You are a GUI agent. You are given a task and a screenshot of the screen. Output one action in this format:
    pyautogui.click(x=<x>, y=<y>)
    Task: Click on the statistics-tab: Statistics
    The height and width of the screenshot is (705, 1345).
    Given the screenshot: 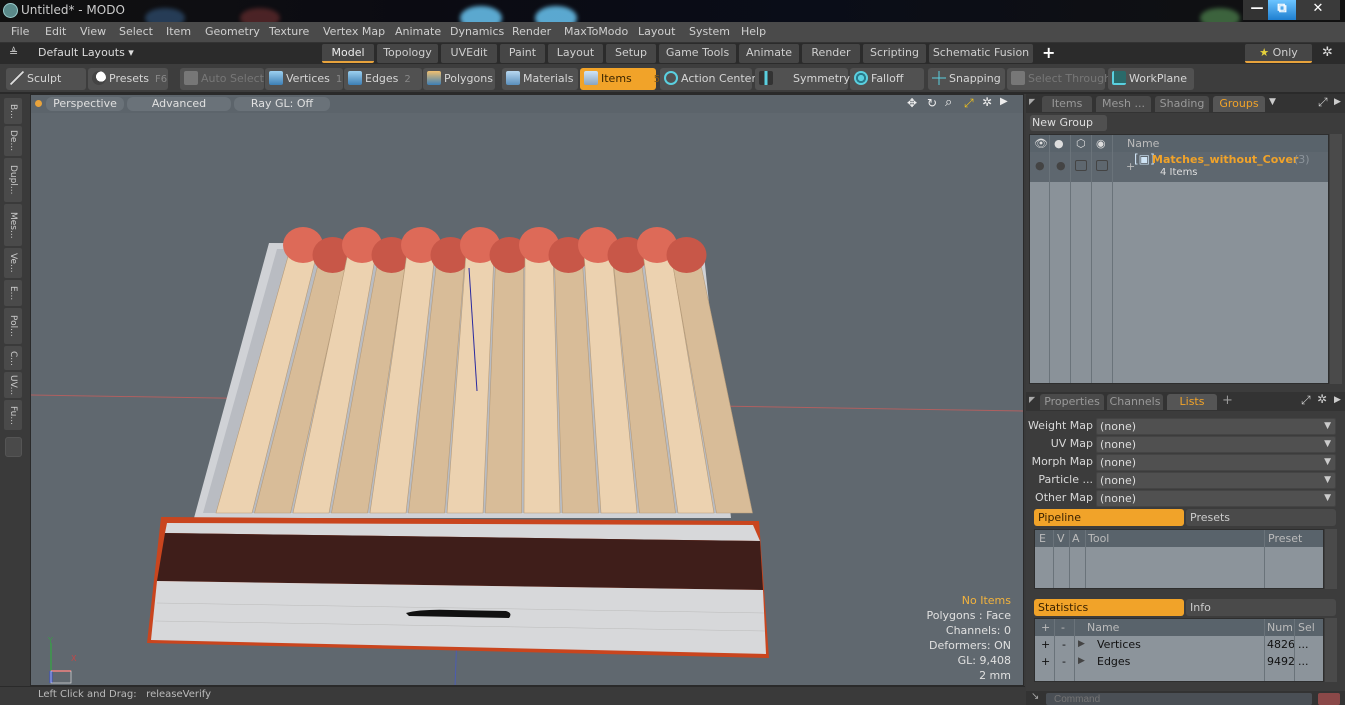 What is the action you would take?
    pyautogui.click(x=1109, y=607)
    